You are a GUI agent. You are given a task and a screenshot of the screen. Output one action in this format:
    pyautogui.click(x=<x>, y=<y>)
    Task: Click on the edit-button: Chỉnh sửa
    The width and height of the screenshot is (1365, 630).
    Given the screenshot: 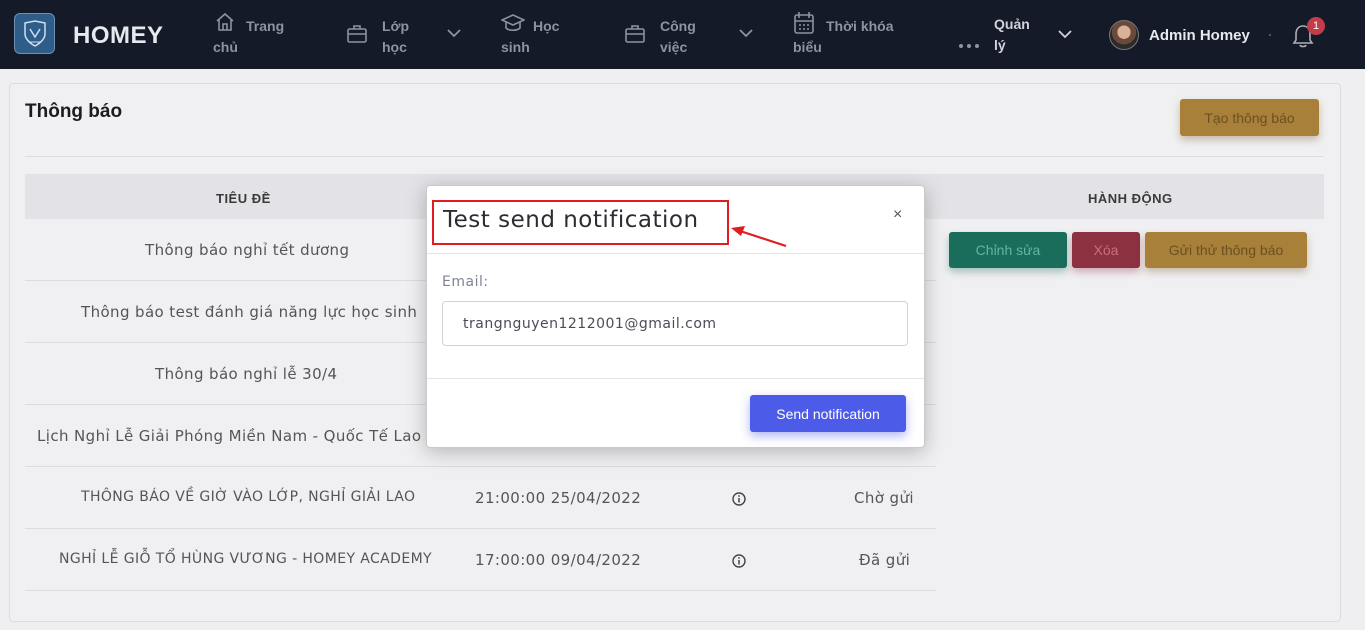 What is the action you would take?
    pyautogui.click(x=1008, y=250)
    